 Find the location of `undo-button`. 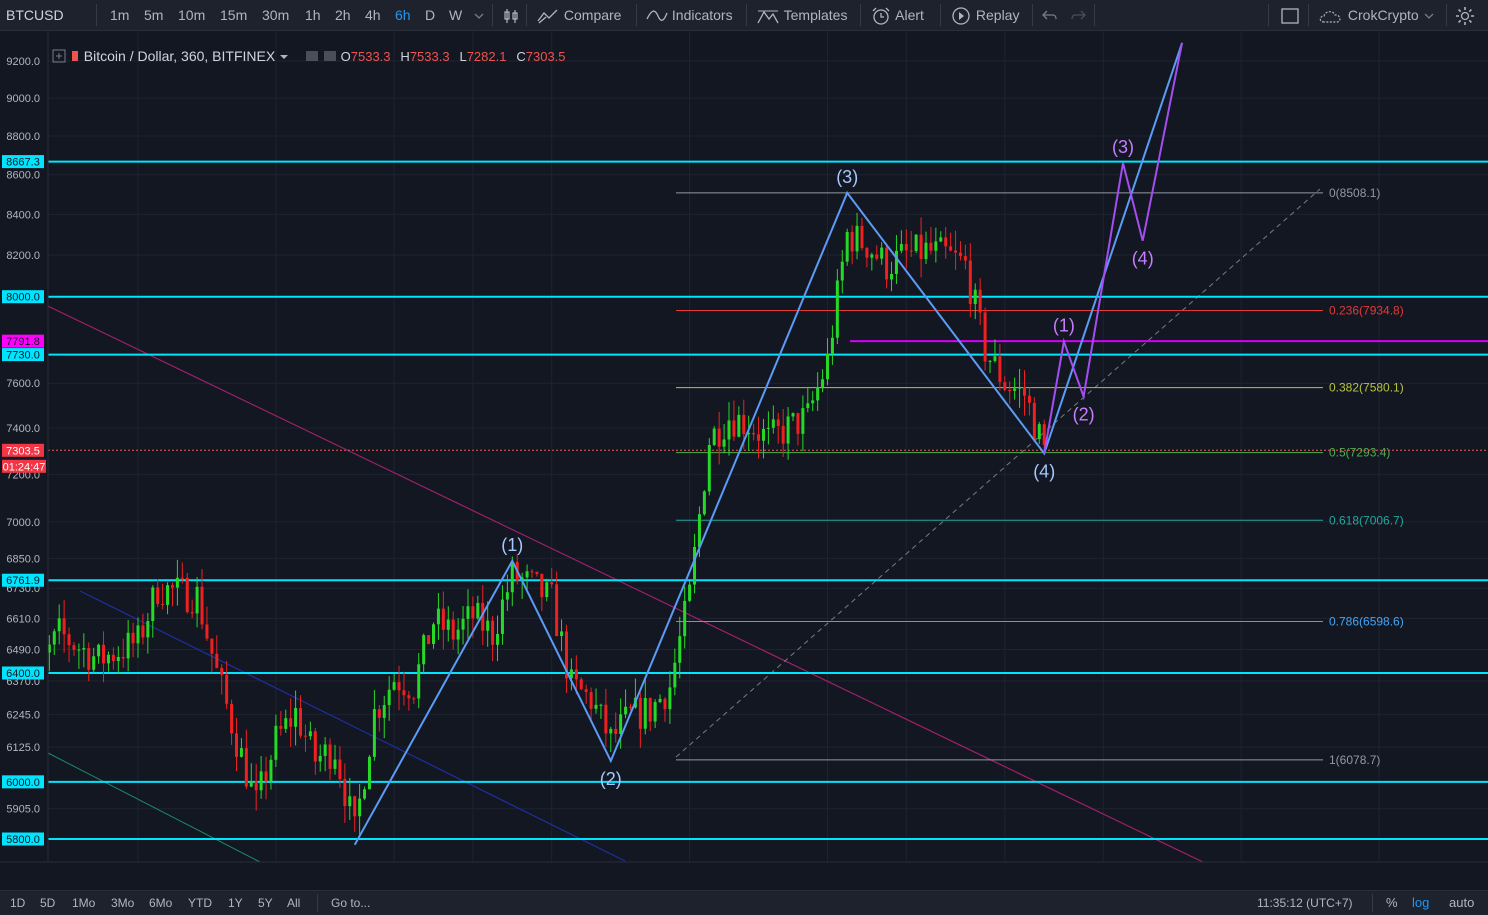

undo-button is located at coordinates (1050, 15).